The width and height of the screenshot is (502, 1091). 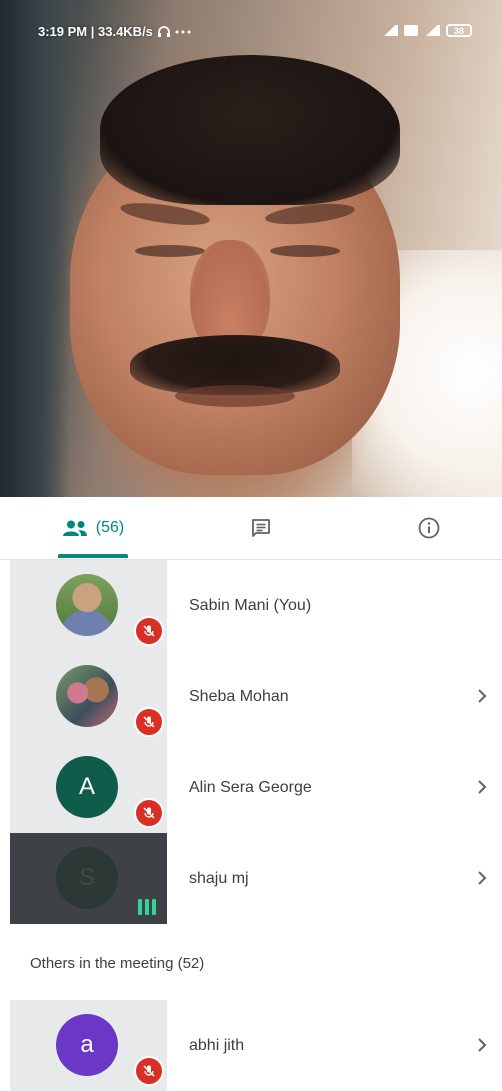 What do you see at coordinates (239, 696) in the screenshot?
I see `participant-name: Sheba Mohan` at bounding box center [239, 696].